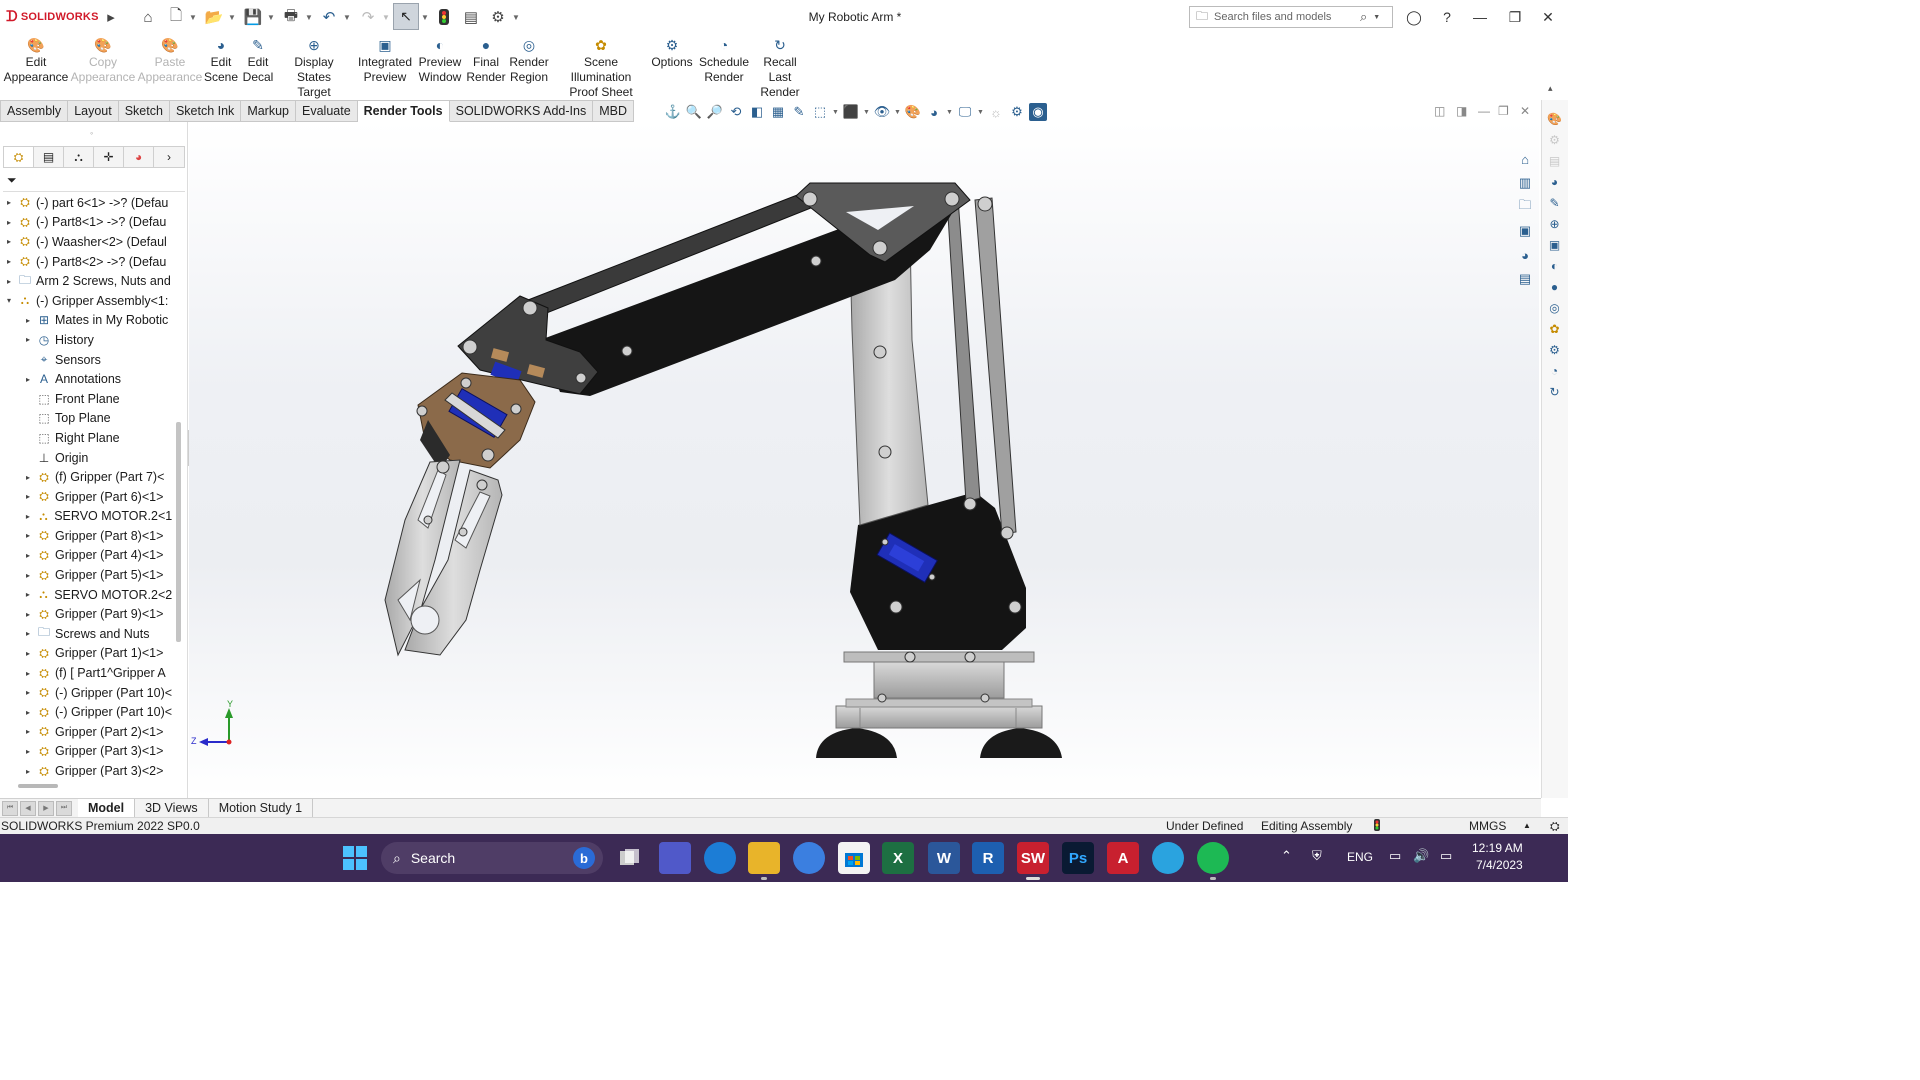  I want to click on paste-tool-icon: ▤, so click(1554, 160).